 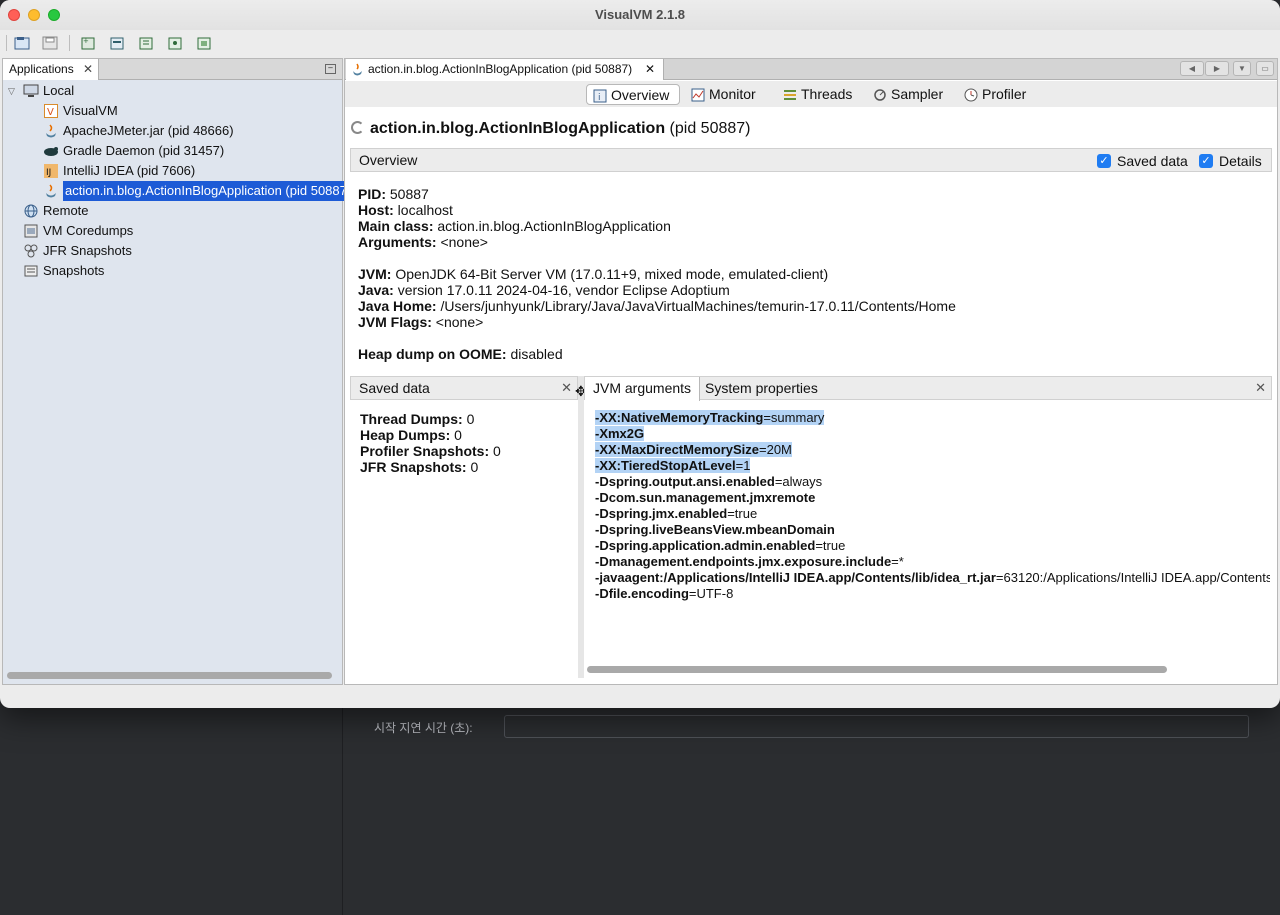 What do you see at coordinates (11, 91) in the screenshot?
I see `chevron-down-icon: ▽` at bounding box center [11, 91].